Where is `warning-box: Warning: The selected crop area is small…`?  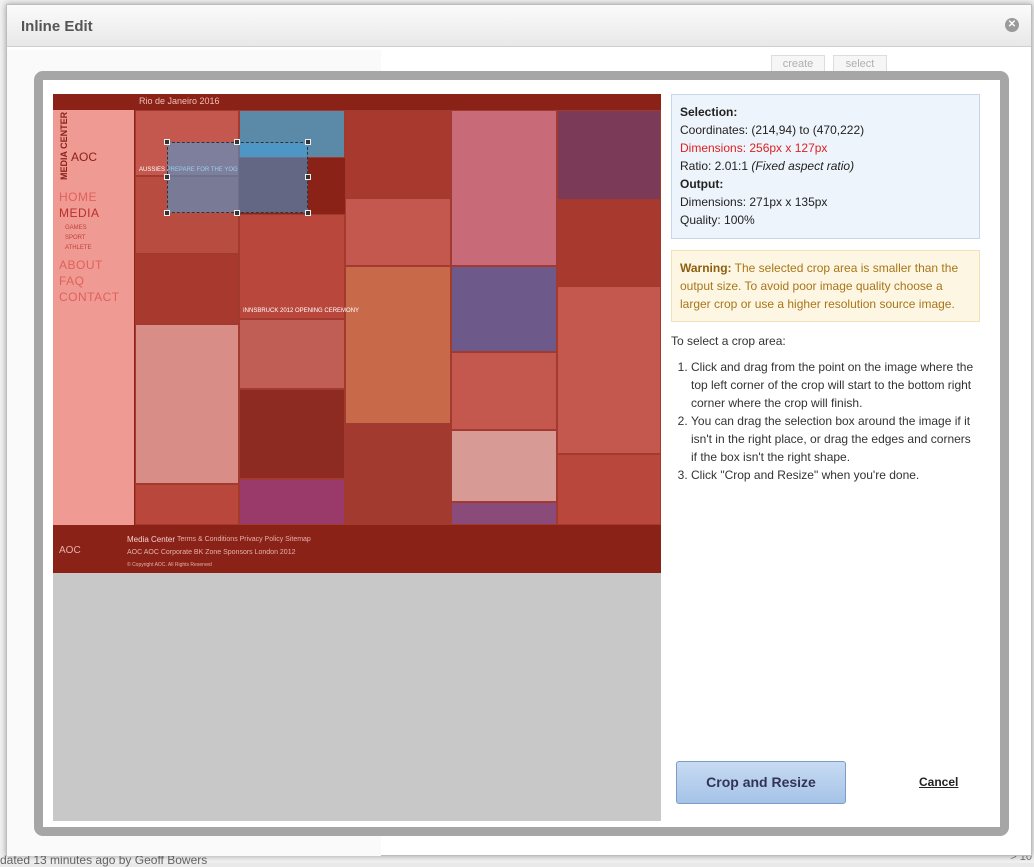 warning-box: Warning: The selected crop area is small… is located at coordinates (825, 286).